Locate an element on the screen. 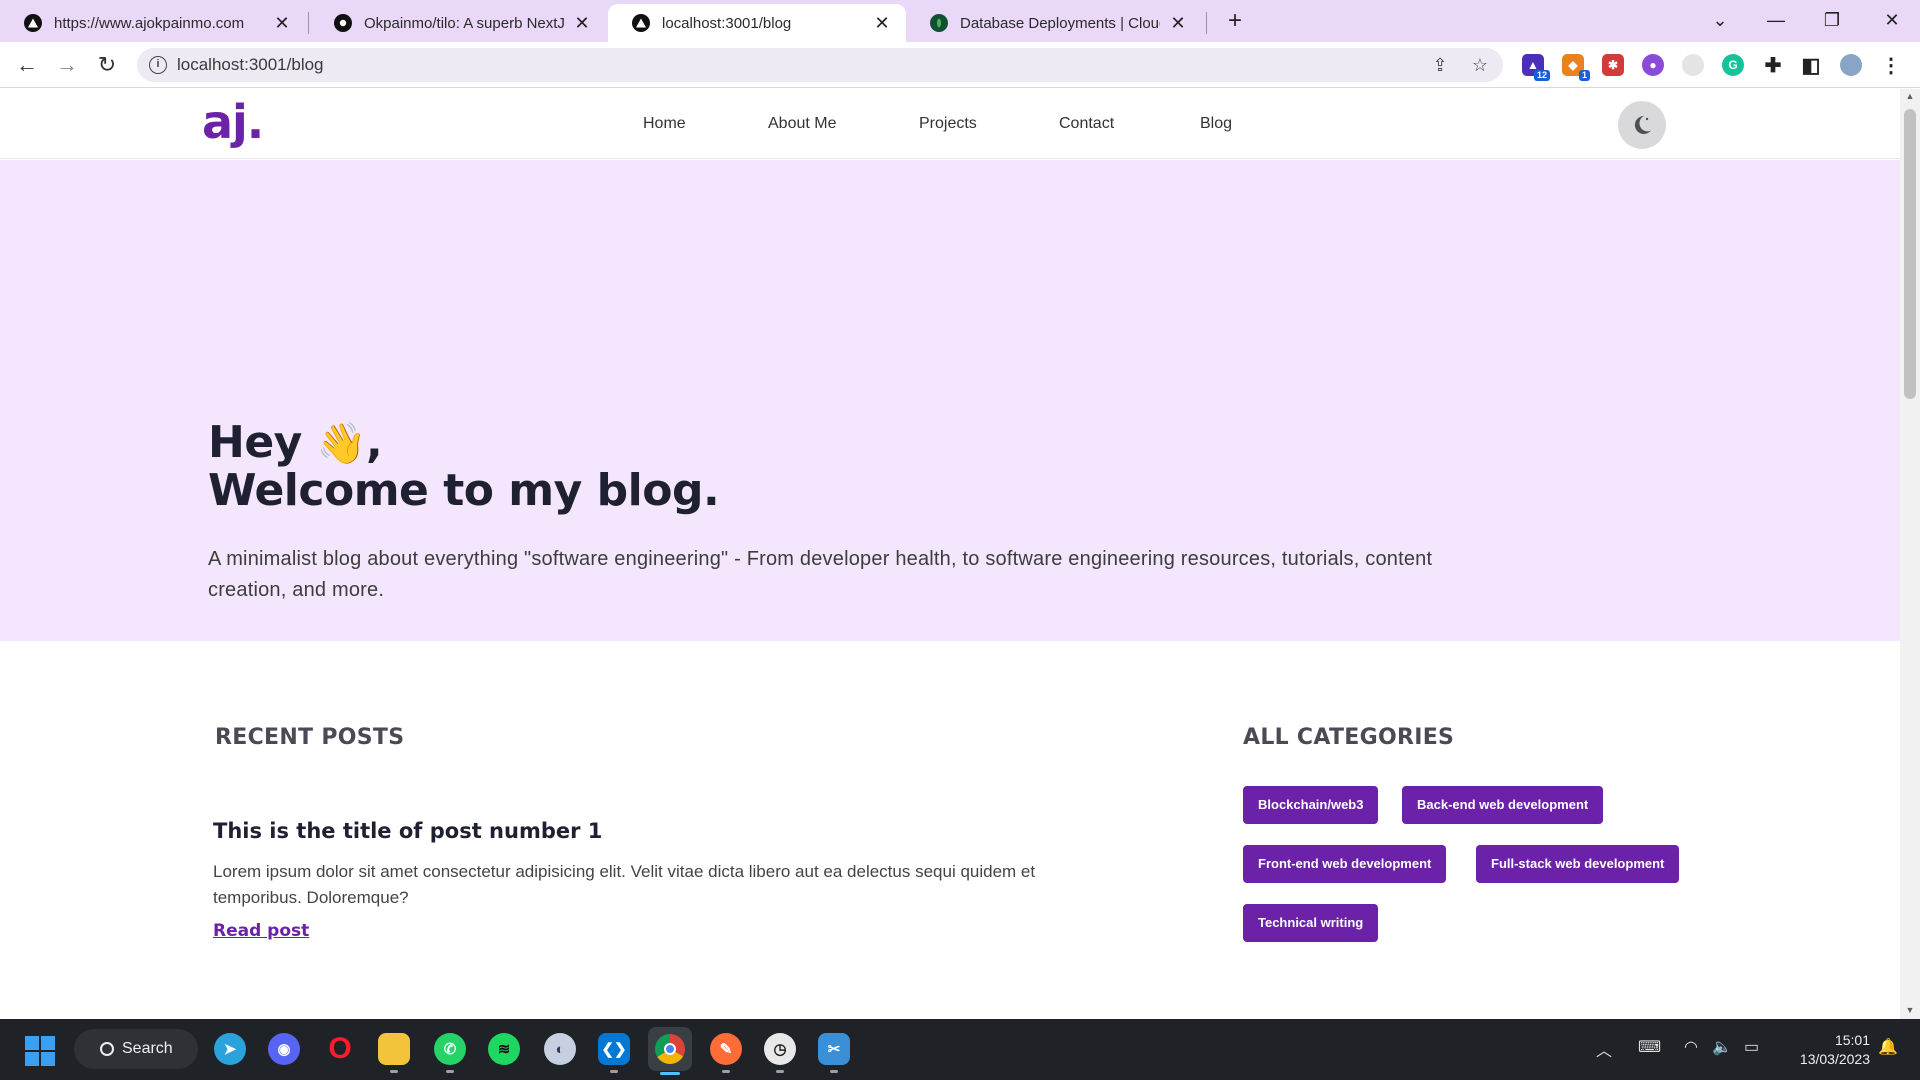  nav-contact: Contact is located at coordinates (1086, 124).